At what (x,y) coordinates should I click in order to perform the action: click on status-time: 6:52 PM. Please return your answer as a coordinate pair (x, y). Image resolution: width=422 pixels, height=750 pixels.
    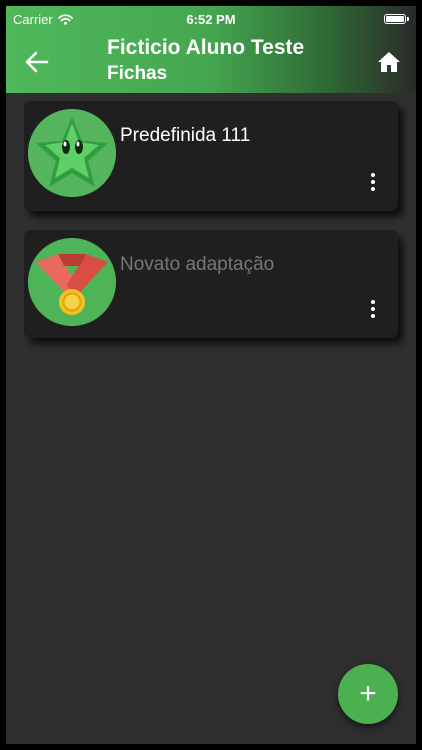
    Looking at the image, I should click on (211, 19).